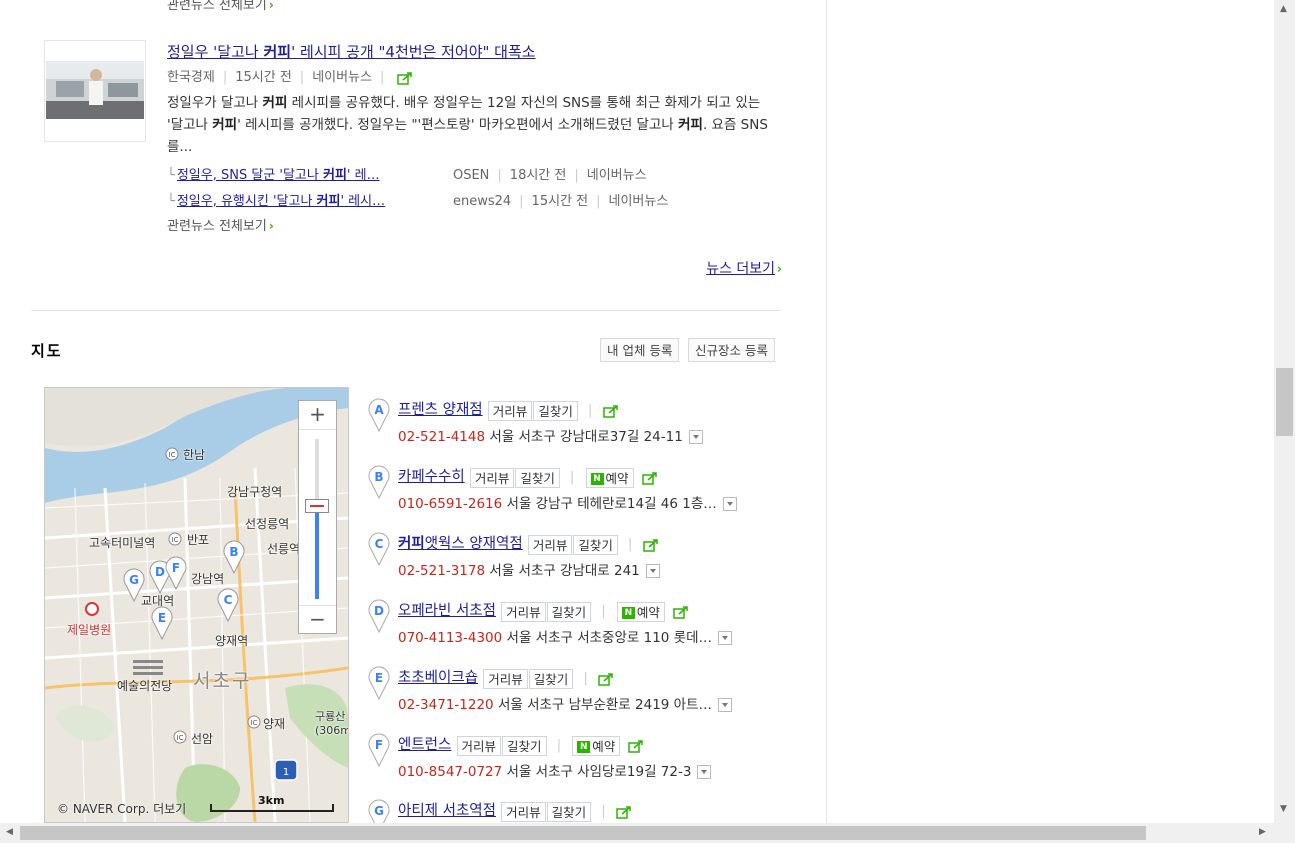 Image resolution: width=1295 pixels, height=843 pixels. I want to click on place-name-link: 아티제 서초역점, so click(447, 811).